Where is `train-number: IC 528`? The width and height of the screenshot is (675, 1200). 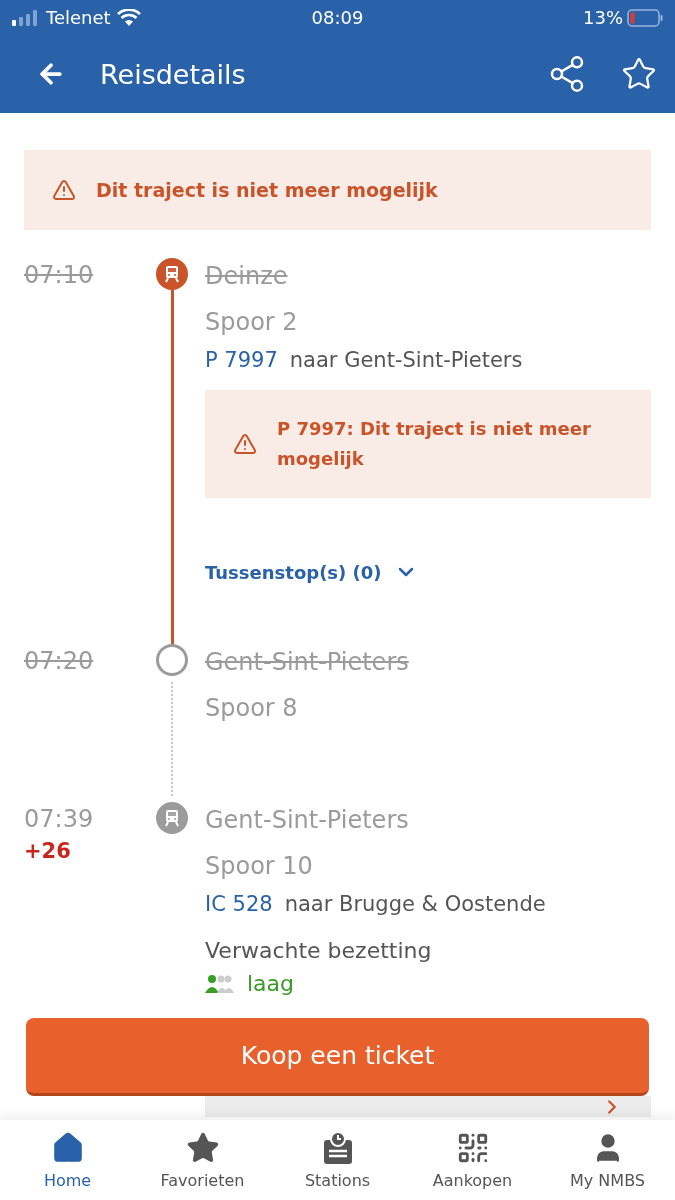 train-number: IC 528 is located at coordinates (239, 904).